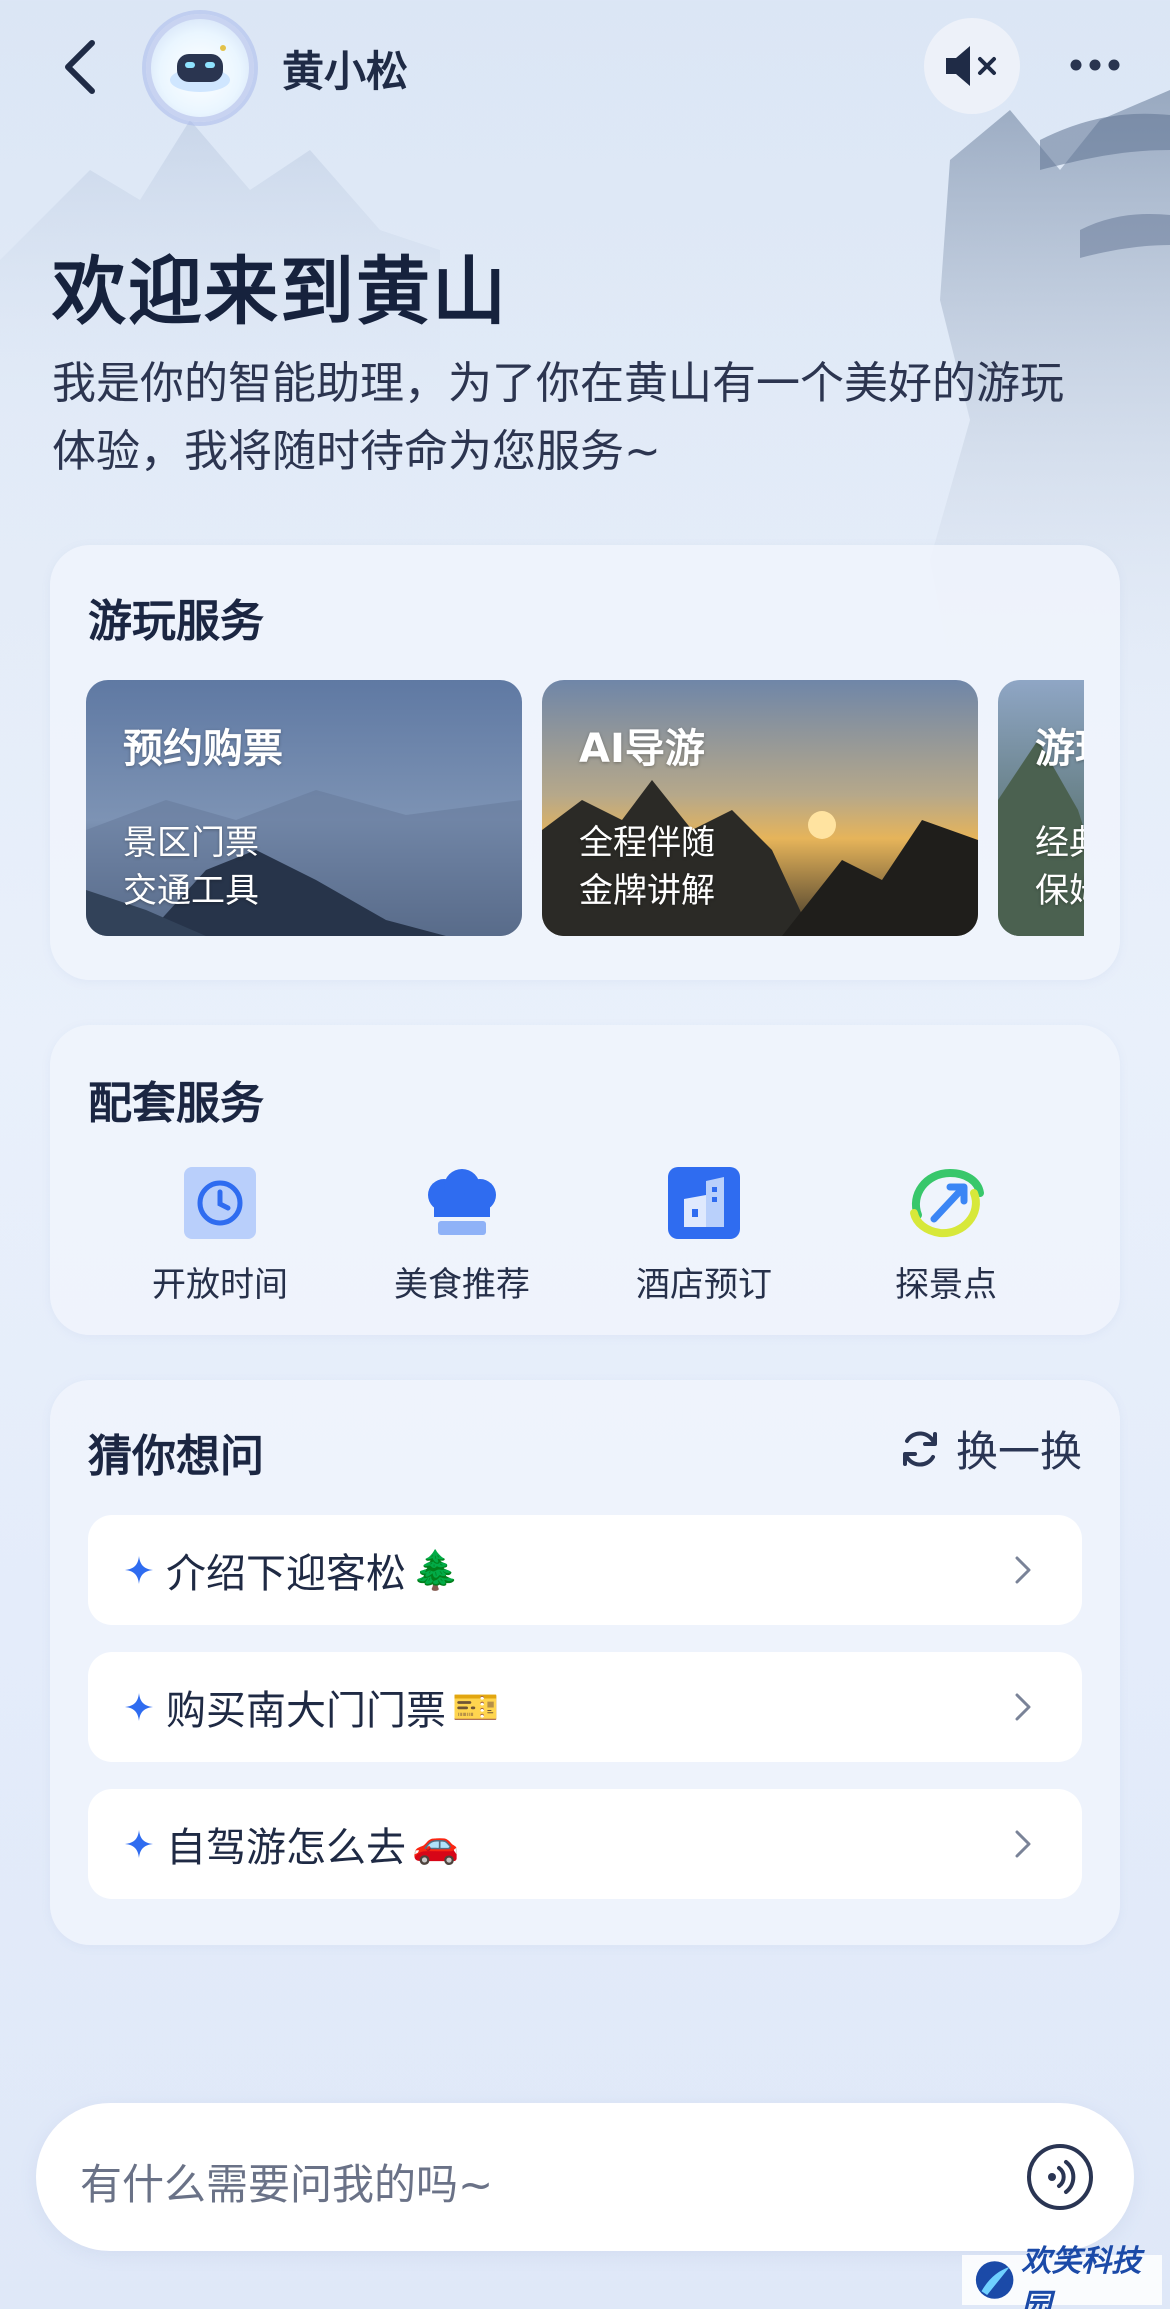 This screenshot has width=1170, height=2309. Describe the element at coordinates (462, 1285) in the screenshot. I see `service-label: 美食推荐` at that location.